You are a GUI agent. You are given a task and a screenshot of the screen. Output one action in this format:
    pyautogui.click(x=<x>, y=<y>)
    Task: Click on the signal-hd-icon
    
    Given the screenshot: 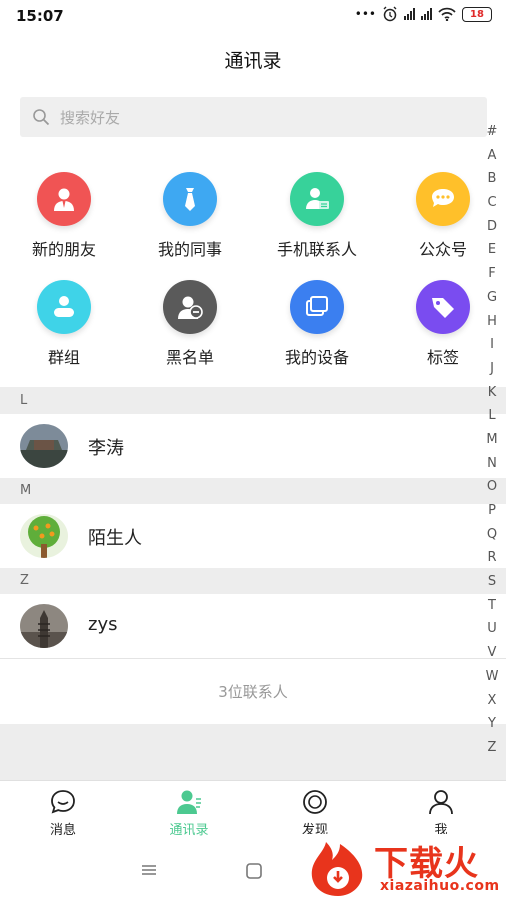 What is the action you would take?
    pyautogui.click(x=426, y=14)
    